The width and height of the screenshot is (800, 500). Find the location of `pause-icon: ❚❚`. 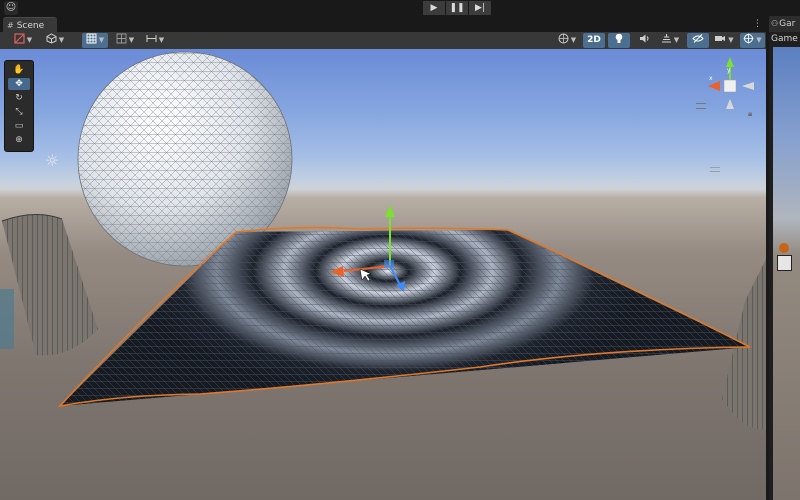

pause-icon: ❚❚ is located at coordinates (457, 8).